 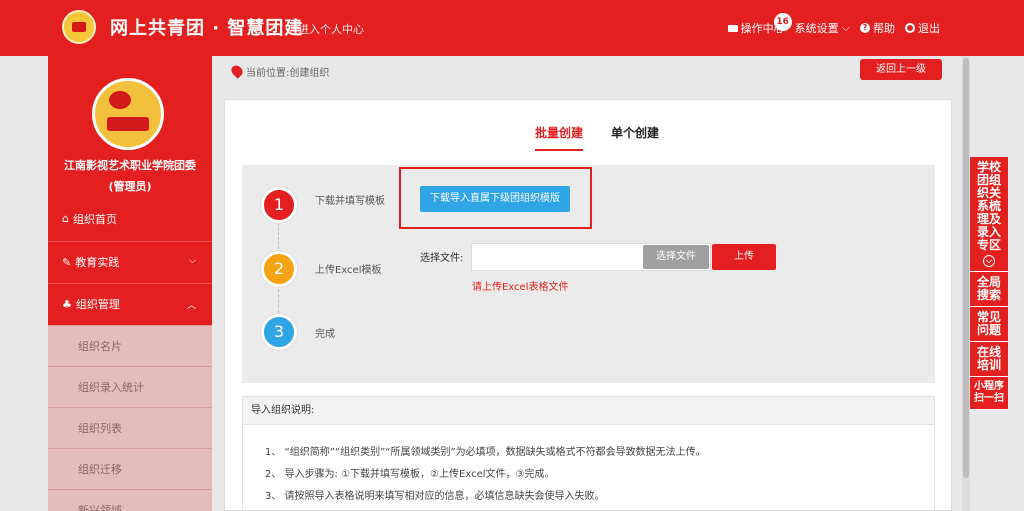 I want to click on edit-icon: ✎, so click(x=67, y=262).